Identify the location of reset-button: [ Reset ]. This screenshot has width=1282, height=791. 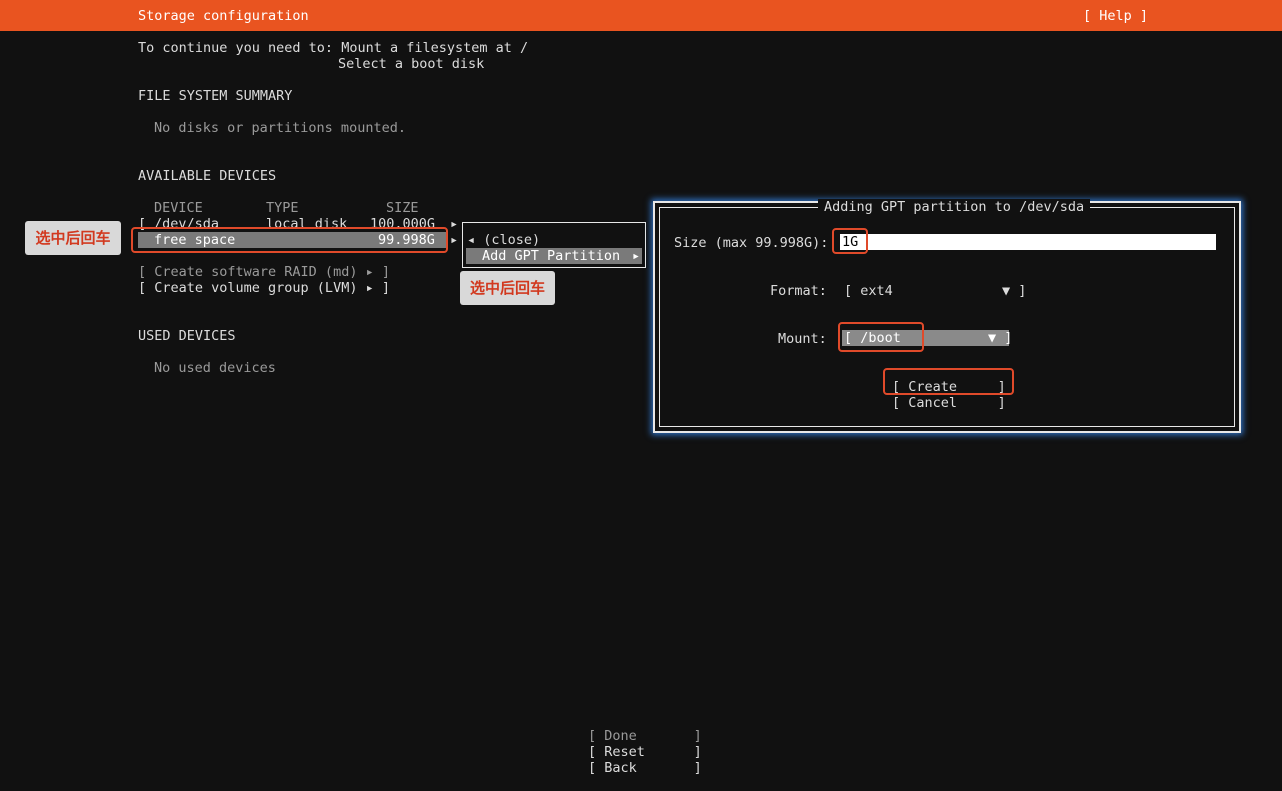
(645, 752).